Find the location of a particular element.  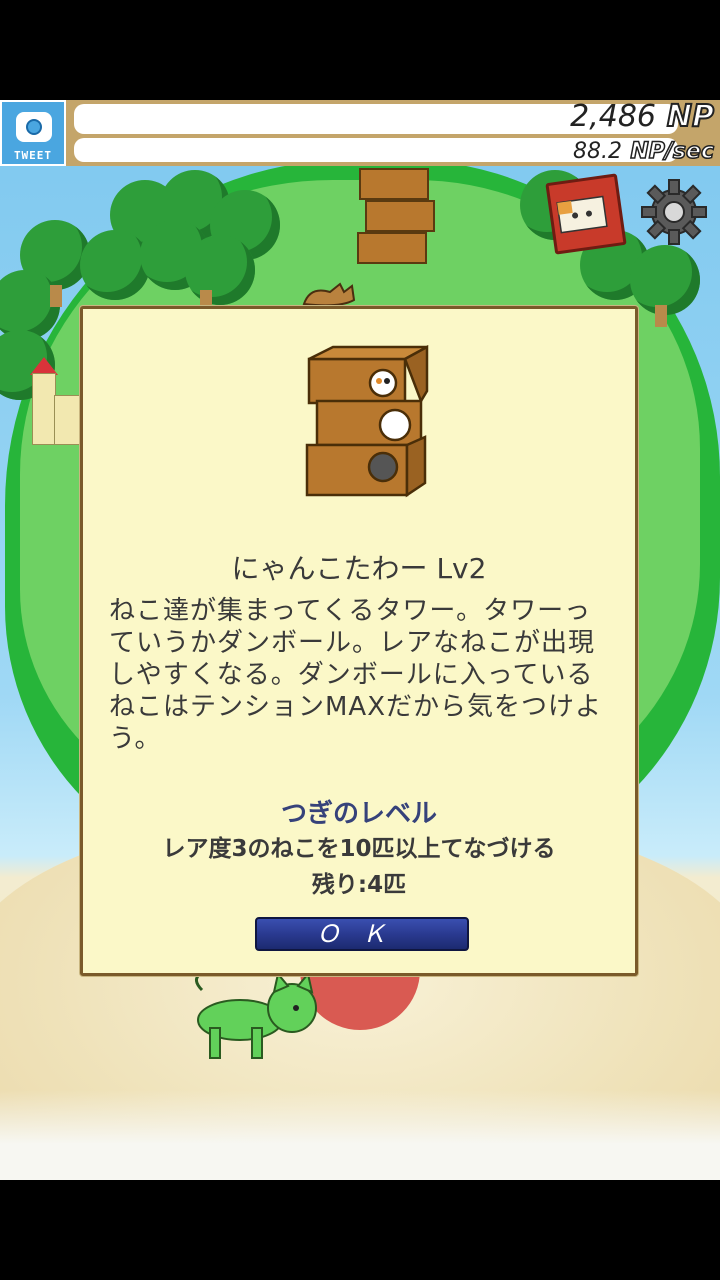

tweet-button: TWEET is located at coordinates (33, 133).